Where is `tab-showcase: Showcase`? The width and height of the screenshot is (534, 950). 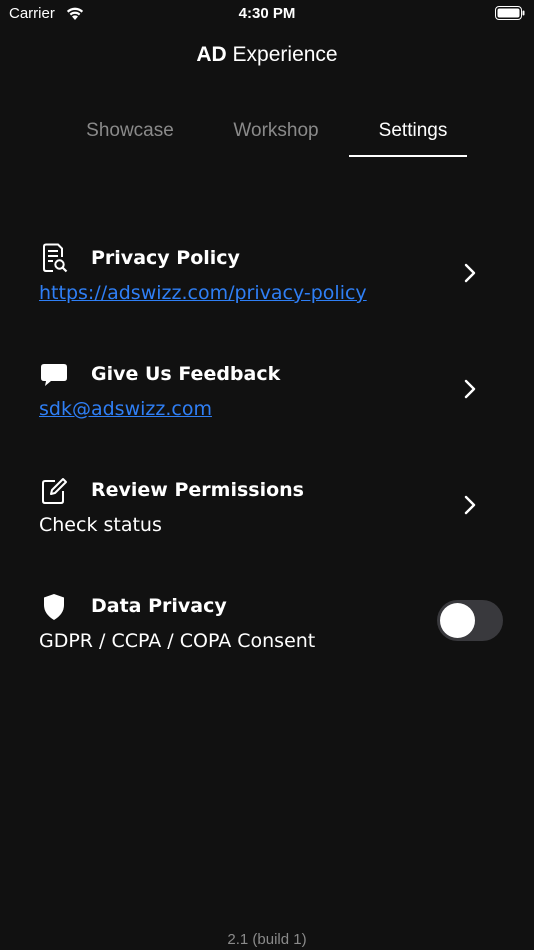 tab-showcase: Showcase is located at coordinates (130, 136).